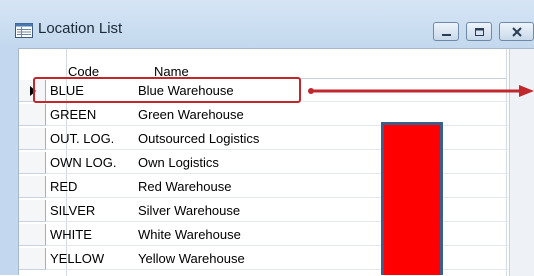  I want to click on cell-code: WHITE, so click(71, 234).